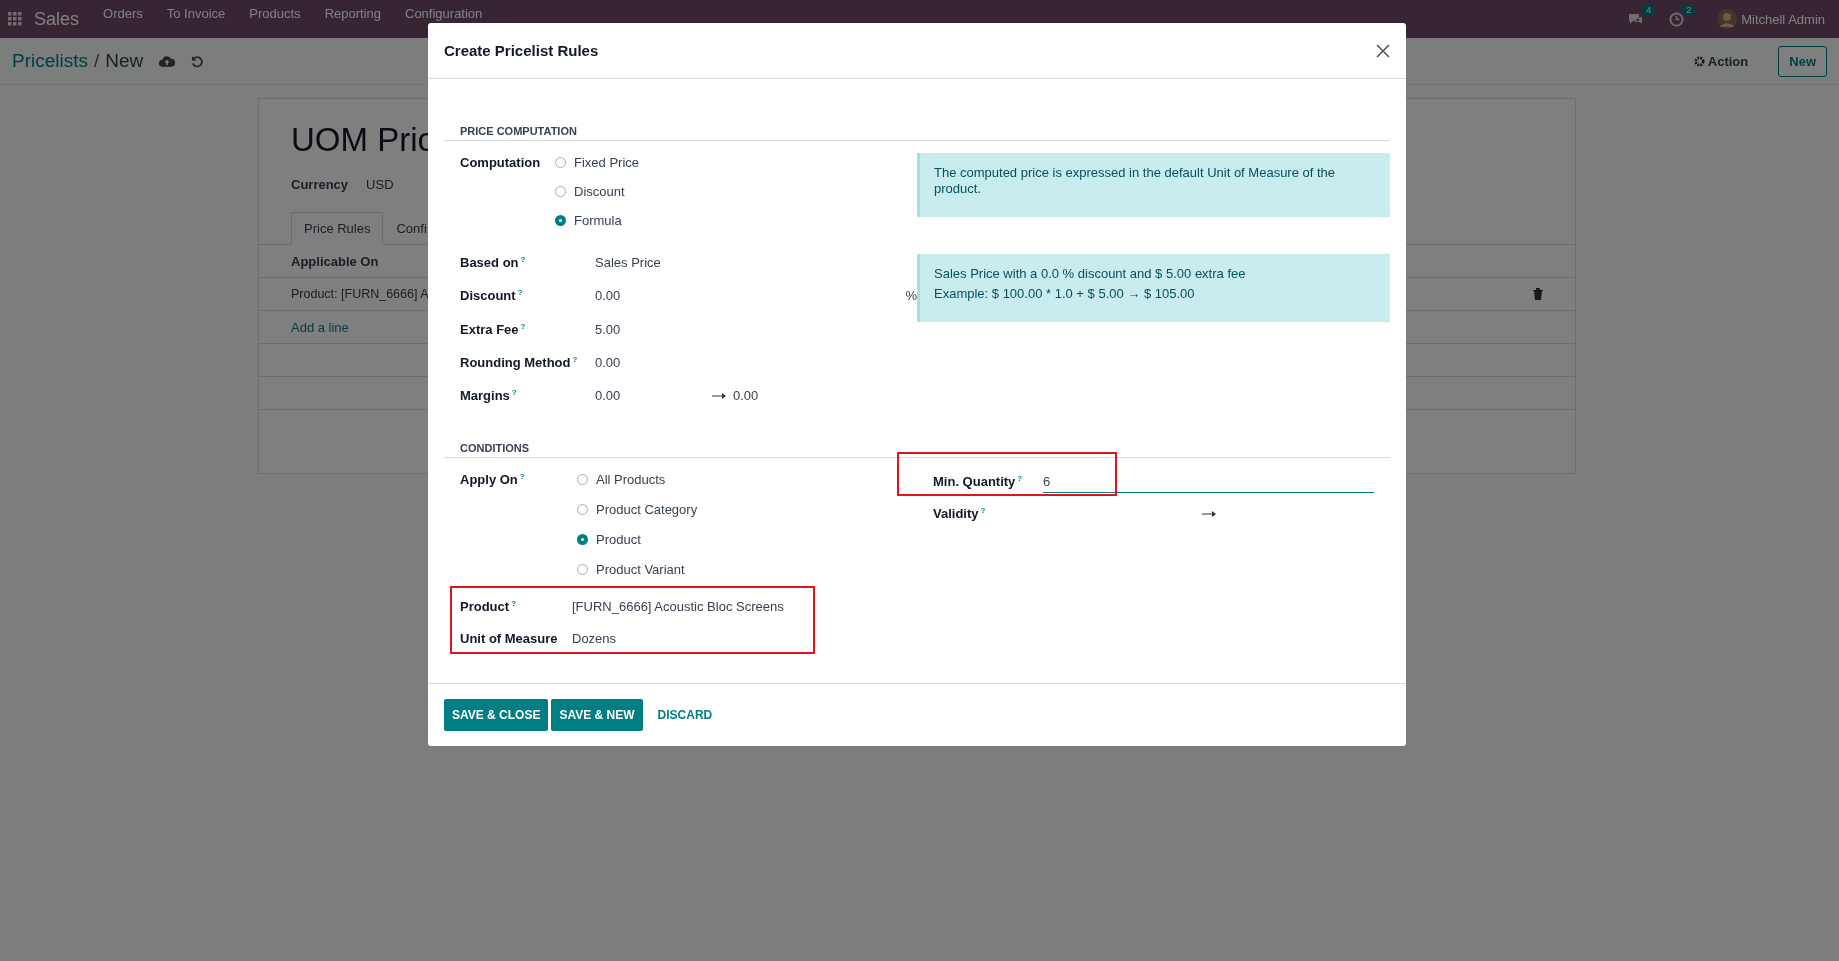  What do you see at coordinates (489, 329) in the screenshot?
I see `field-label: Extra Fee` at bounding box center [489, 329].